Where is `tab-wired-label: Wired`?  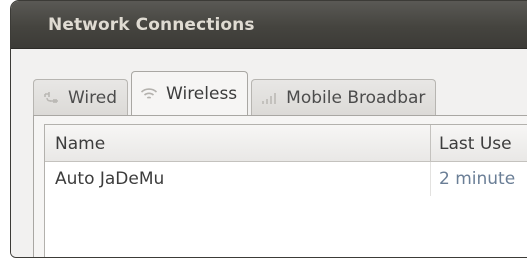
tab-wired-label: Wired is located at coordinates (93, 97).